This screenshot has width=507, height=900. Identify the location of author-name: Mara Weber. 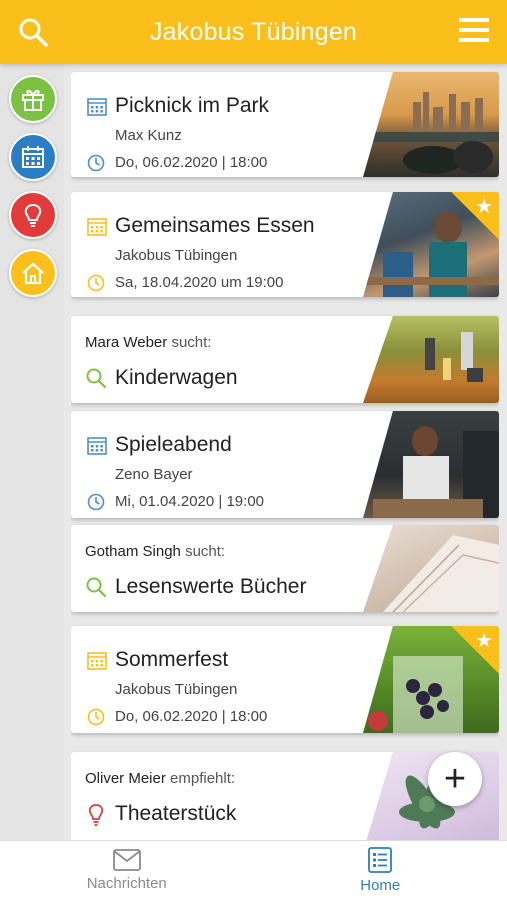
(126, 342).